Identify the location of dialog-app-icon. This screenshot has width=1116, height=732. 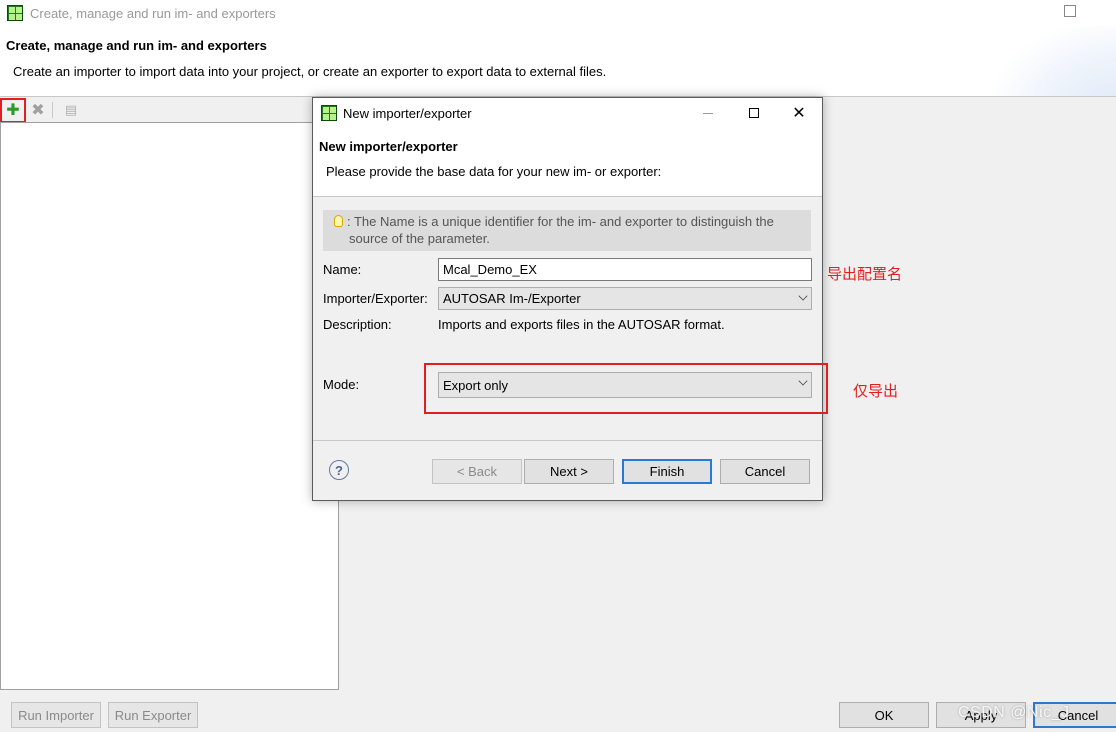
(329, 113).